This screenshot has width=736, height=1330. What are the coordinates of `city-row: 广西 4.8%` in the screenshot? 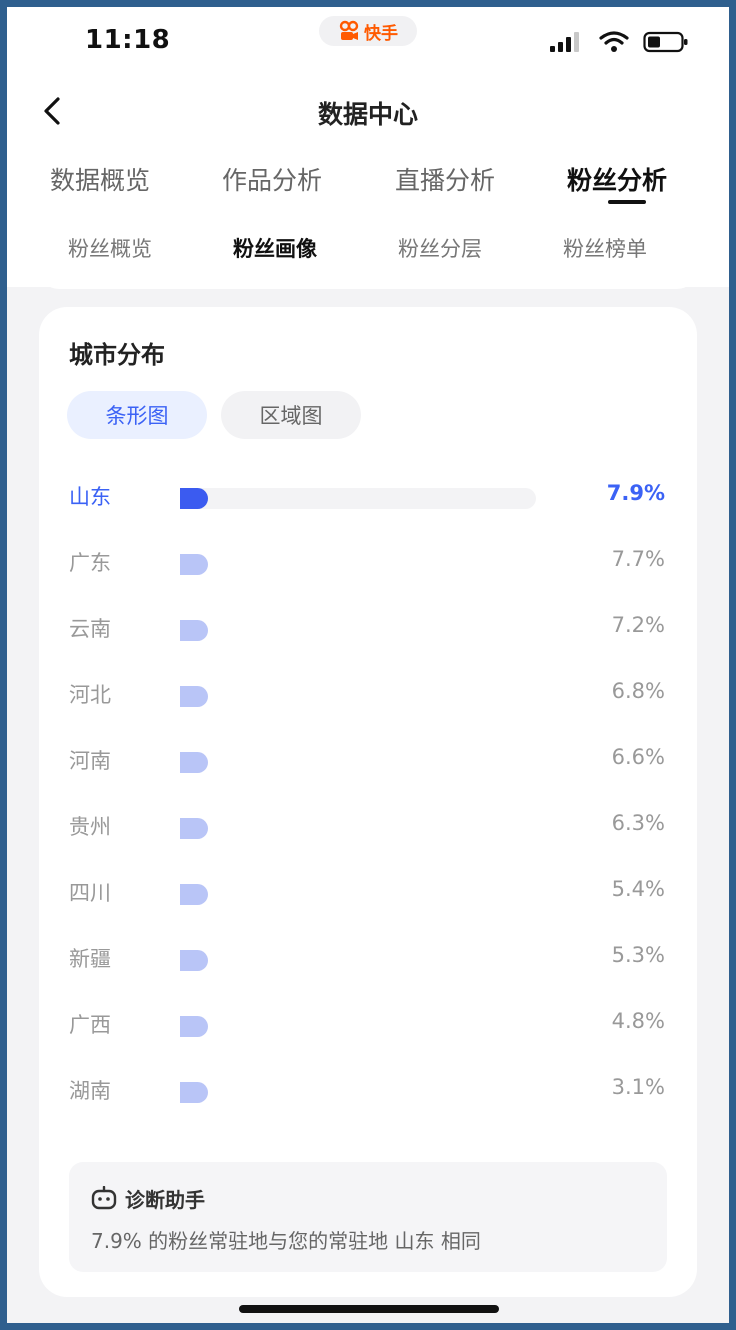 It's located at (368, 1028).